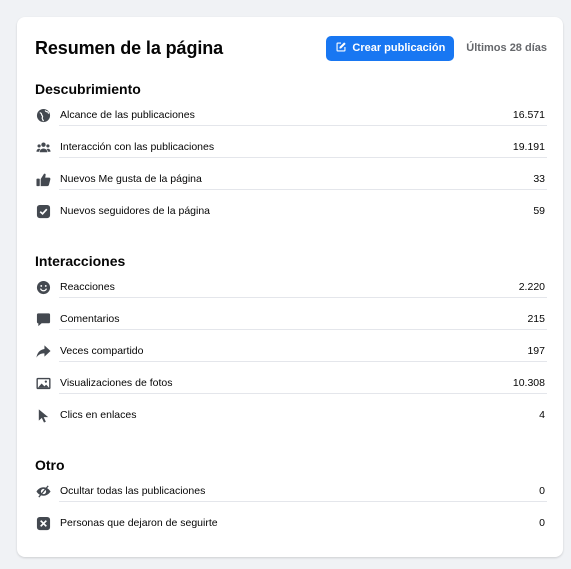 The width and height of the screenshot is (571, 569). Describe the element at coordinates (290, 415) in the screenshot. I see `metric-row-link-clicks: Clics en enlaces 4` at that location.